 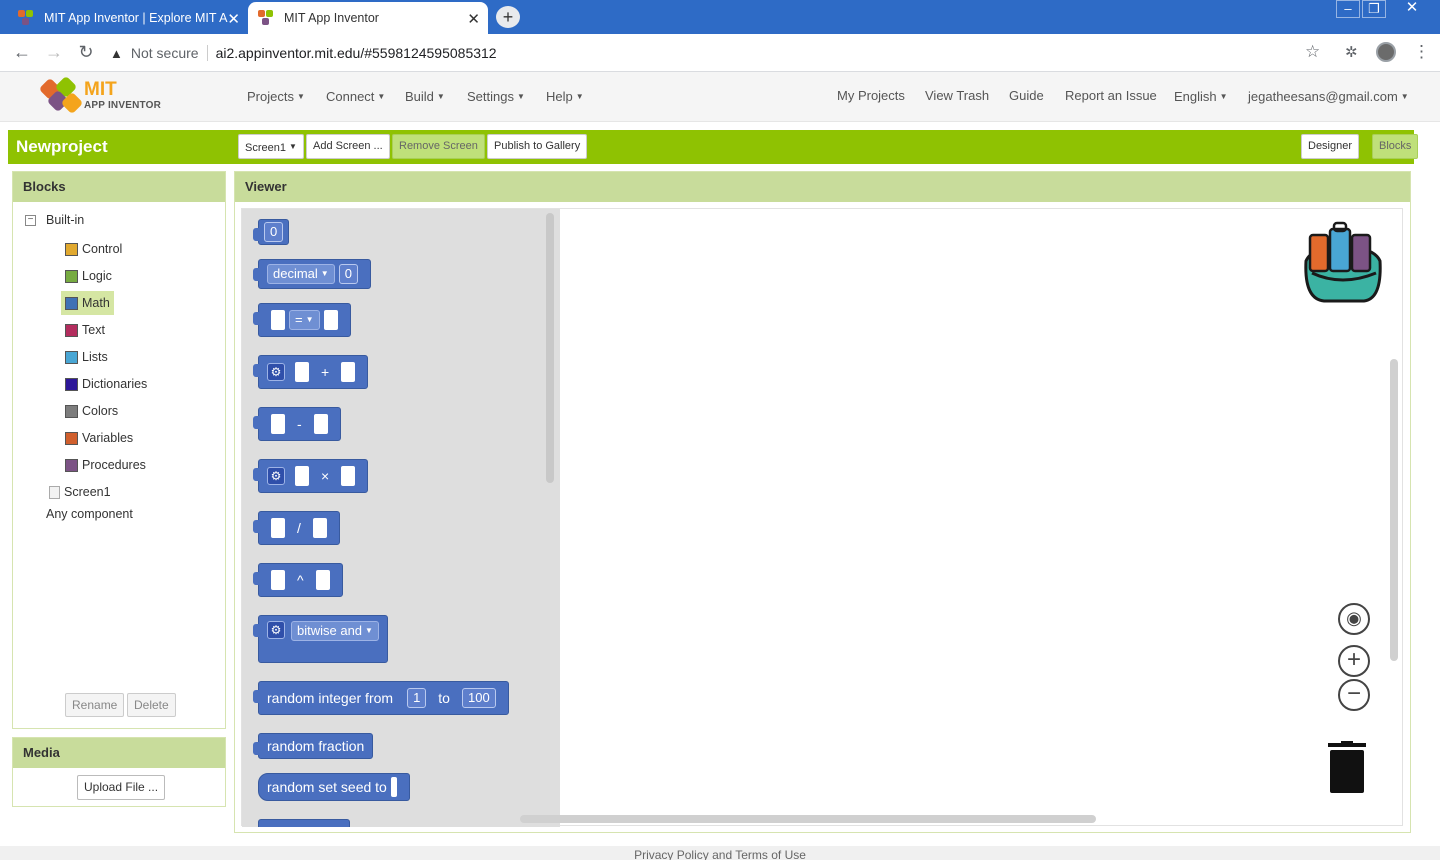 I want to click on new-tab-button: +, so click(x=508, y=17).